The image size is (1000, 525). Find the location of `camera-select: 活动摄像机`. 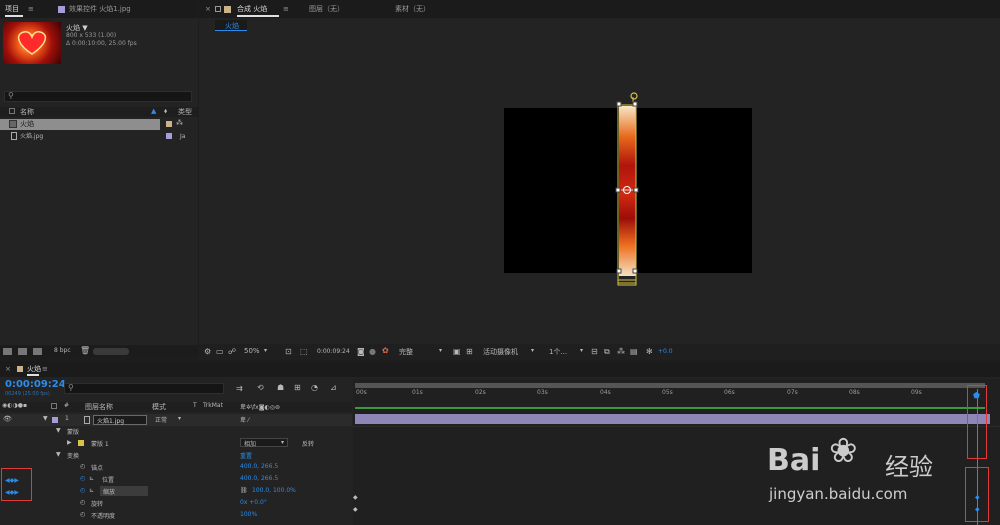

camera-select: 活动摄像机 is located at coordinates (500, 352).